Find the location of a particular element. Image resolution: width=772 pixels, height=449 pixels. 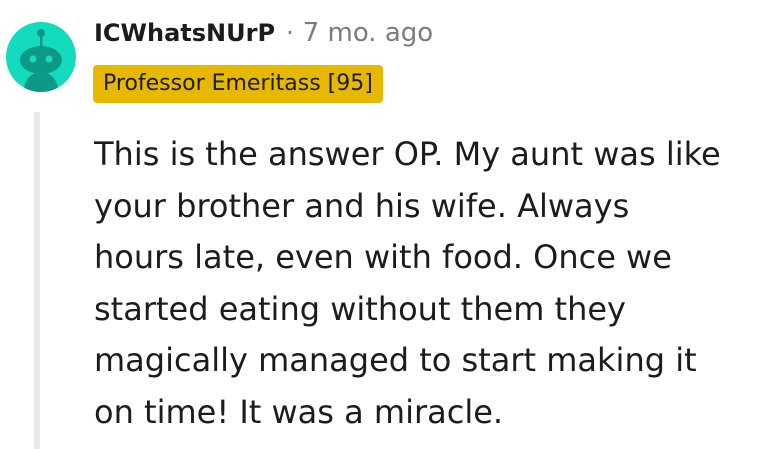

reddit-snoo-avatar-icon is located at coordinates (41, 57).